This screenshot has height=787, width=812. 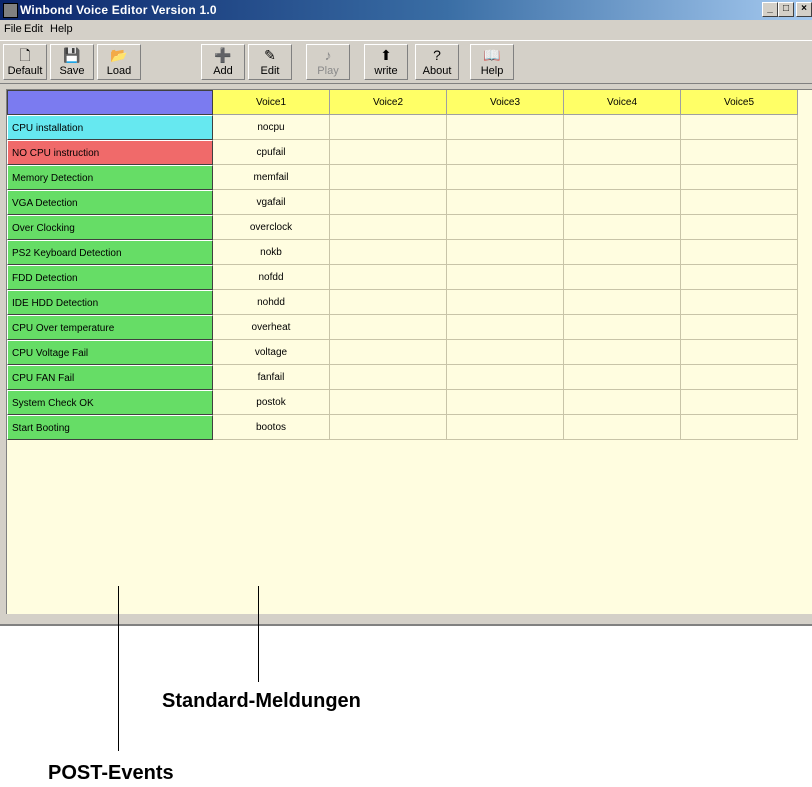 What do you see at coordinates (786, 9) in the screenshot?
I see `maximize-button: □` at bounding box center [786, 9].